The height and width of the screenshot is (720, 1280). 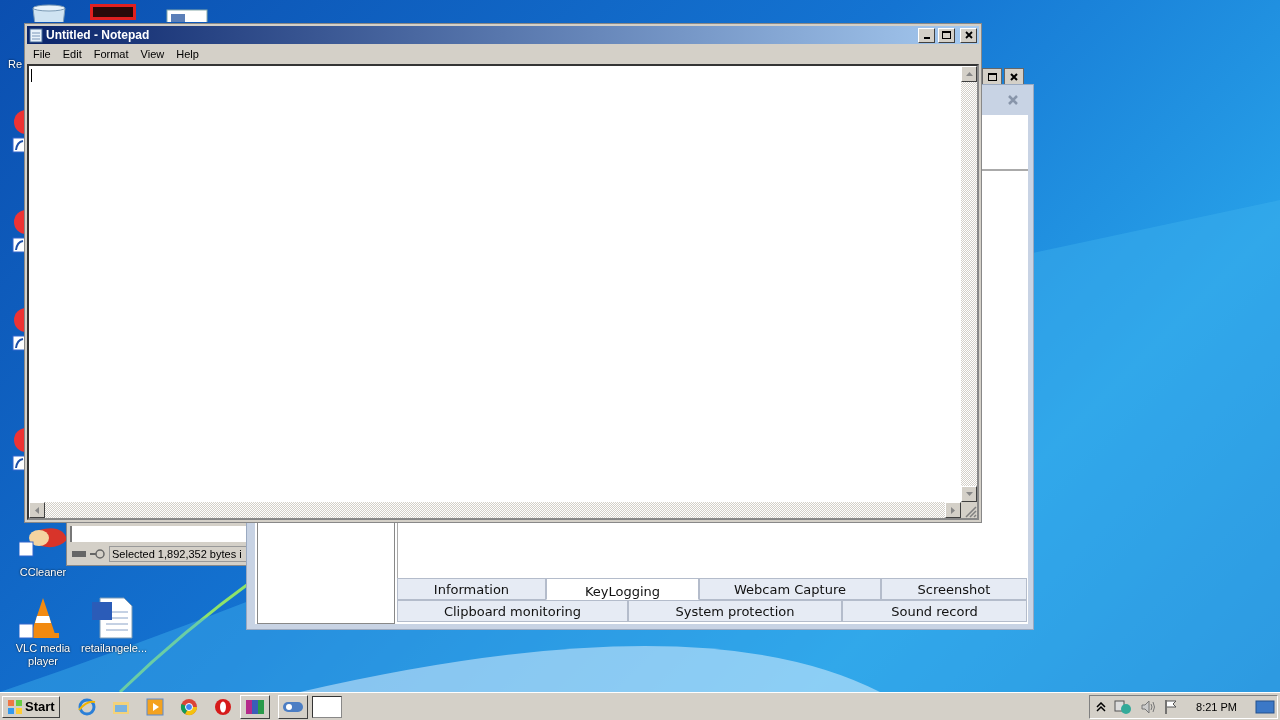 What do you see at coordinates (622, 589) in the screenshot?
I see `tab: KeyLogging` at bounding box center [622, 589].